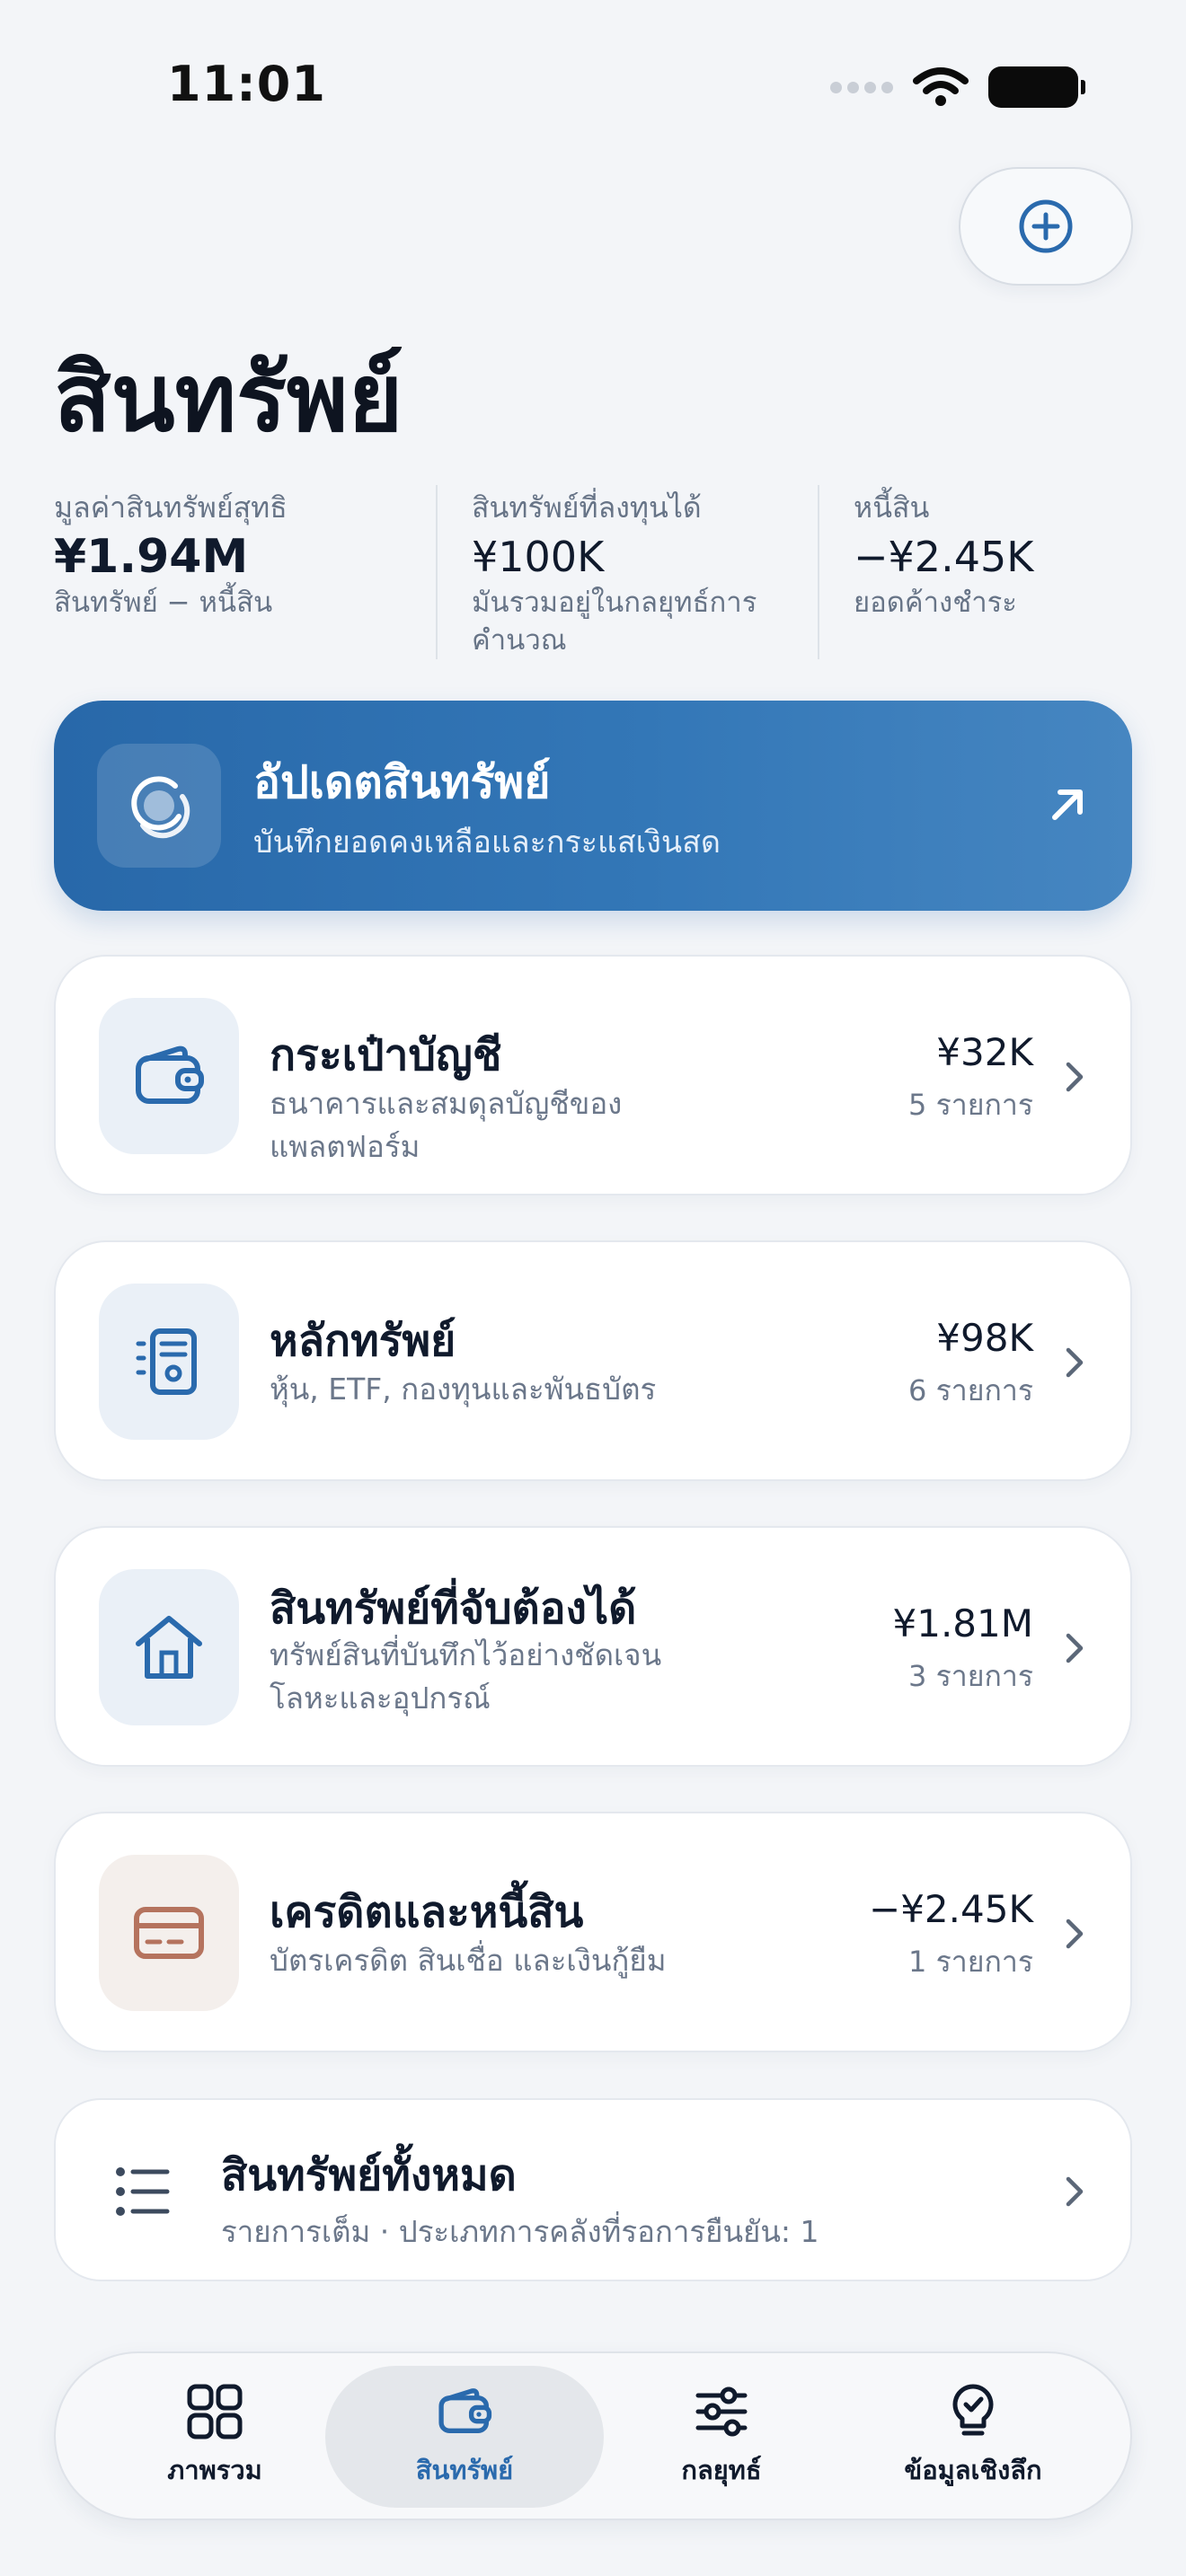 This screenshot has height=2576, width=1186. Describe the element at coordinates (402, 782) in the screenshot. I see `banner-title: อัปเดตสินทรัพย์` at that location.